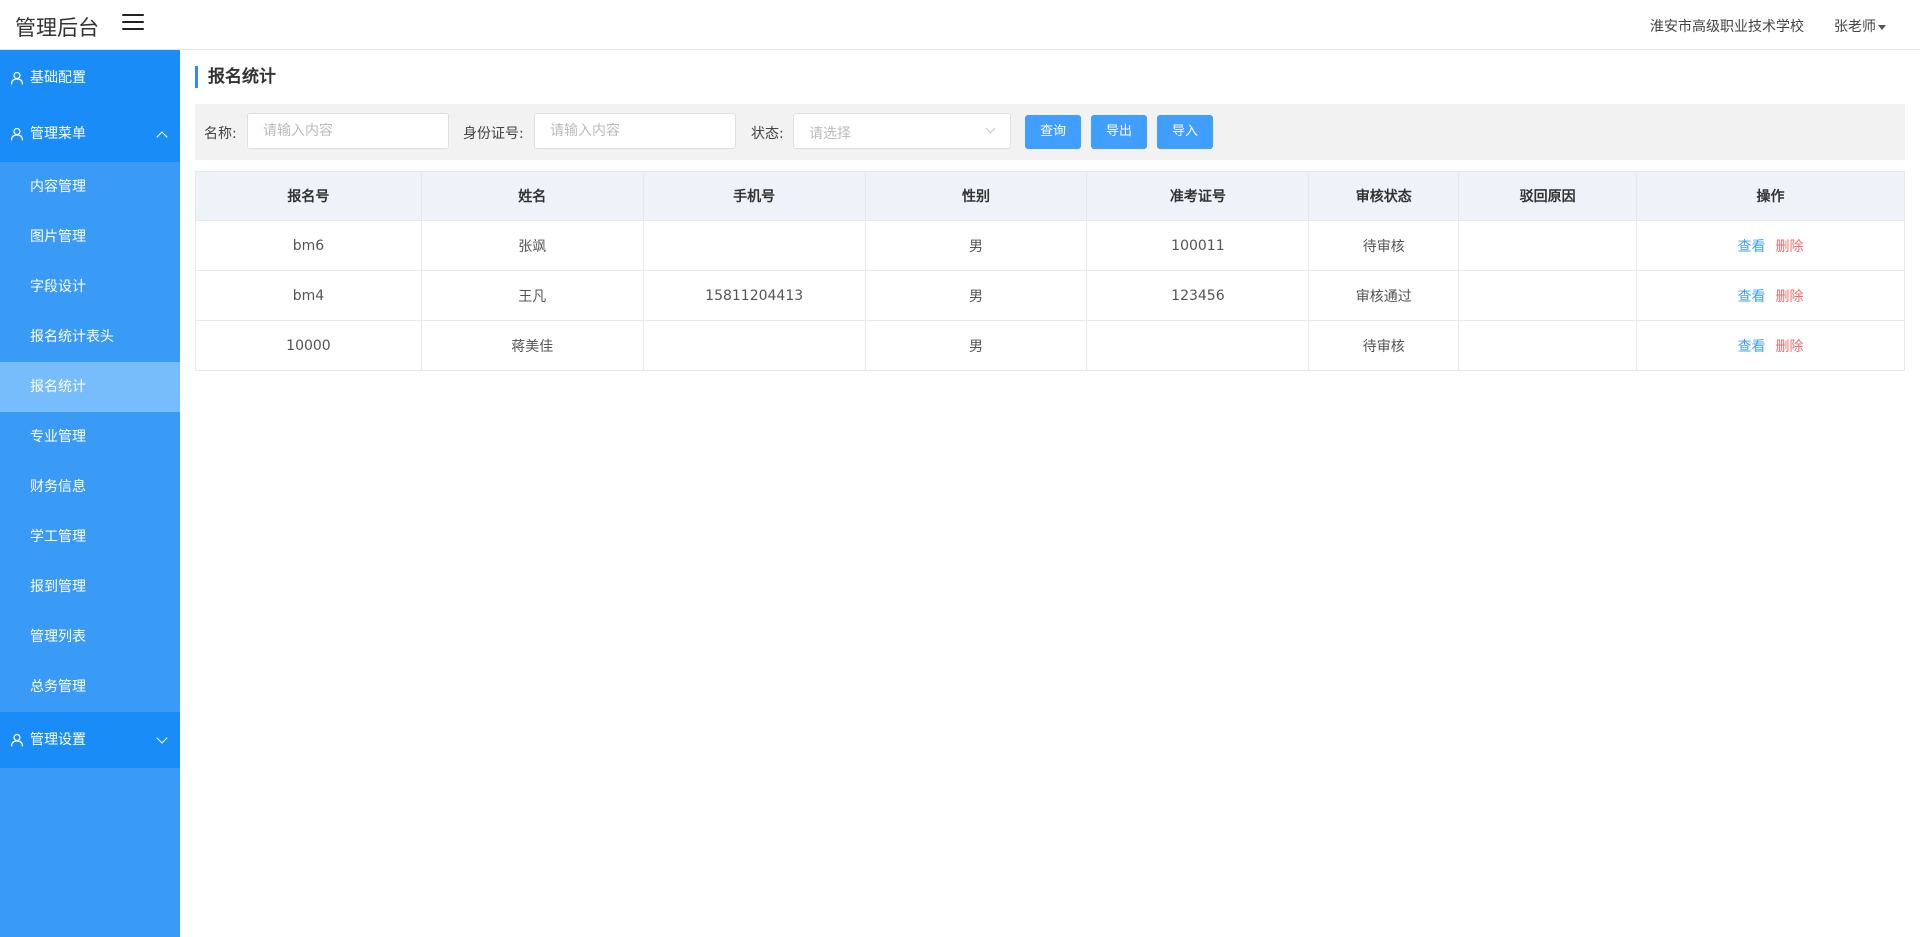 The image size is (1920, 937). Describe the element at coordinates (902, 131) in the screenshot. I see `status-select: 请选择` at that location.